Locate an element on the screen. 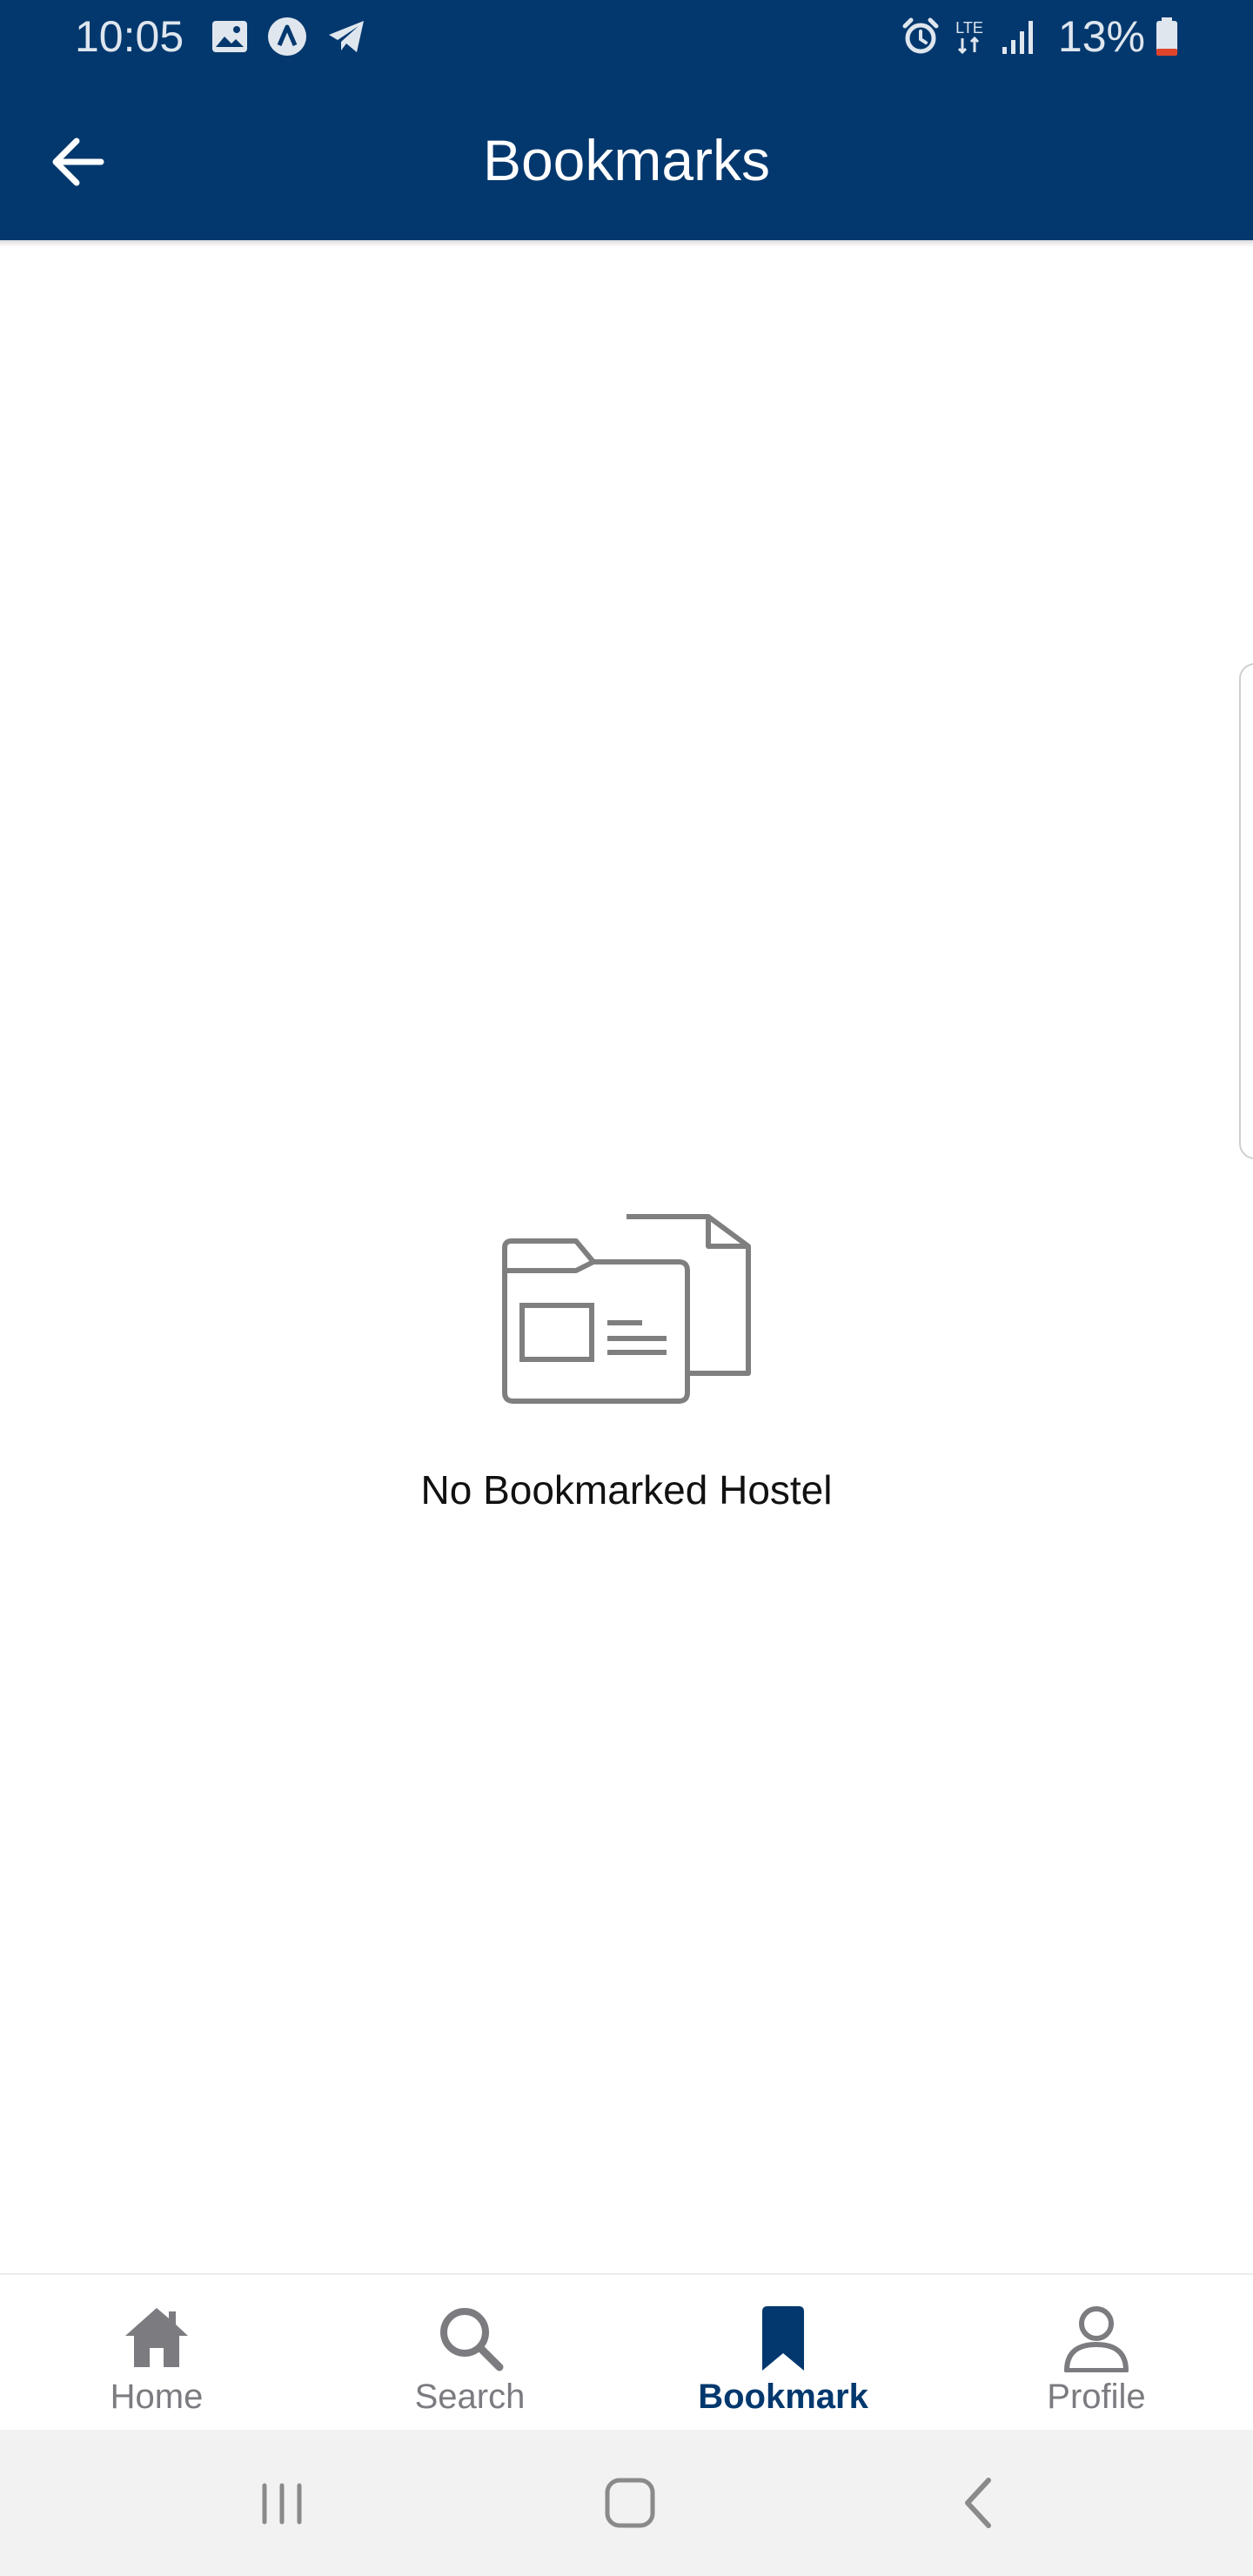  empty-state-message: No Bookmarked Hostel is located at coordinates (626, 1490).